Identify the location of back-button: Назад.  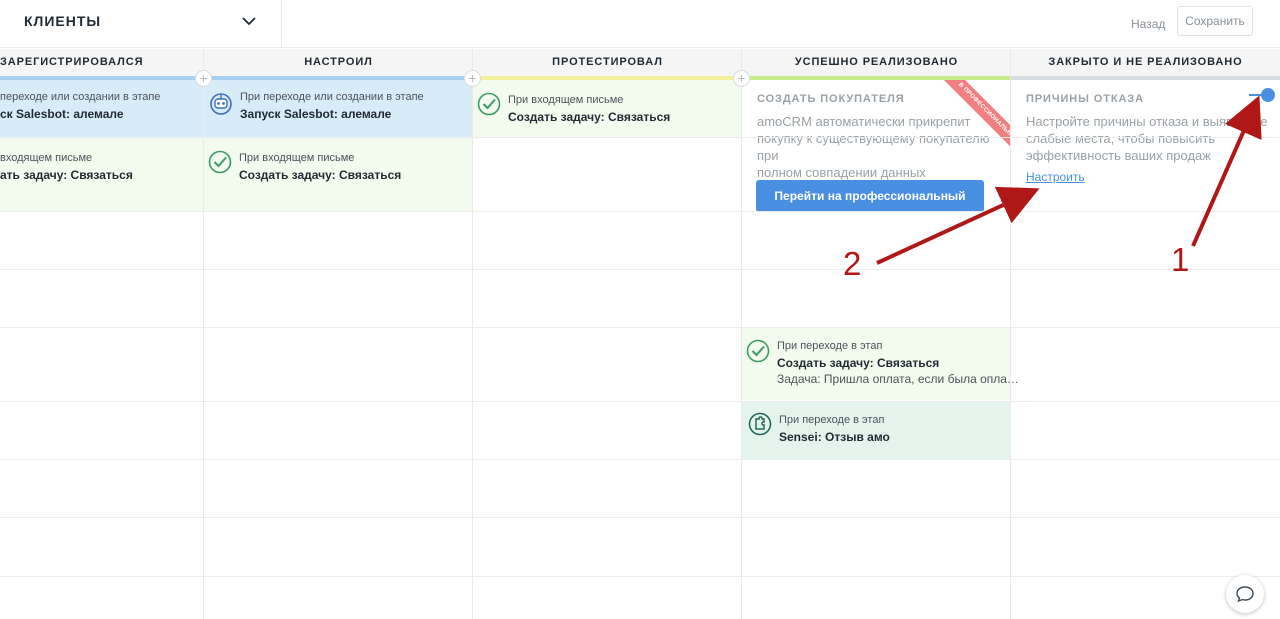
(1148, 24).